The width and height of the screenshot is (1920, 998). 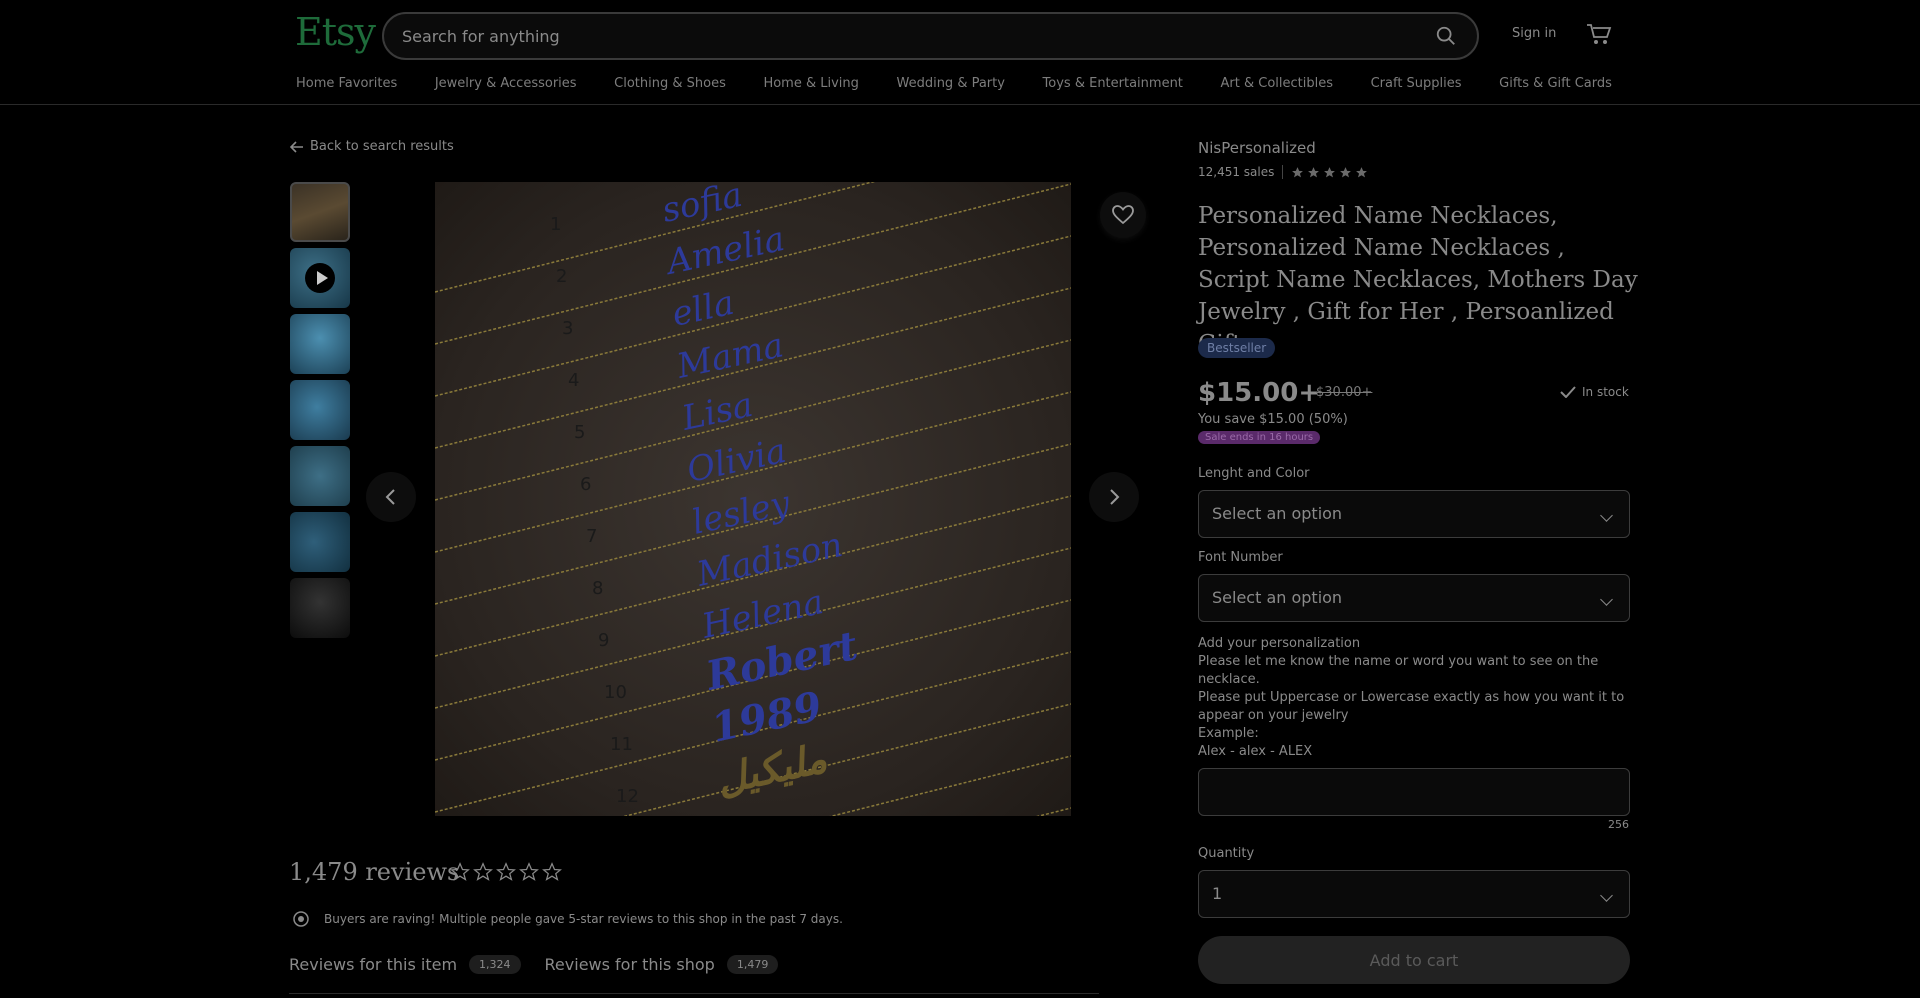 I want to click on necklace-number: 11, so click(x=621, y=744).